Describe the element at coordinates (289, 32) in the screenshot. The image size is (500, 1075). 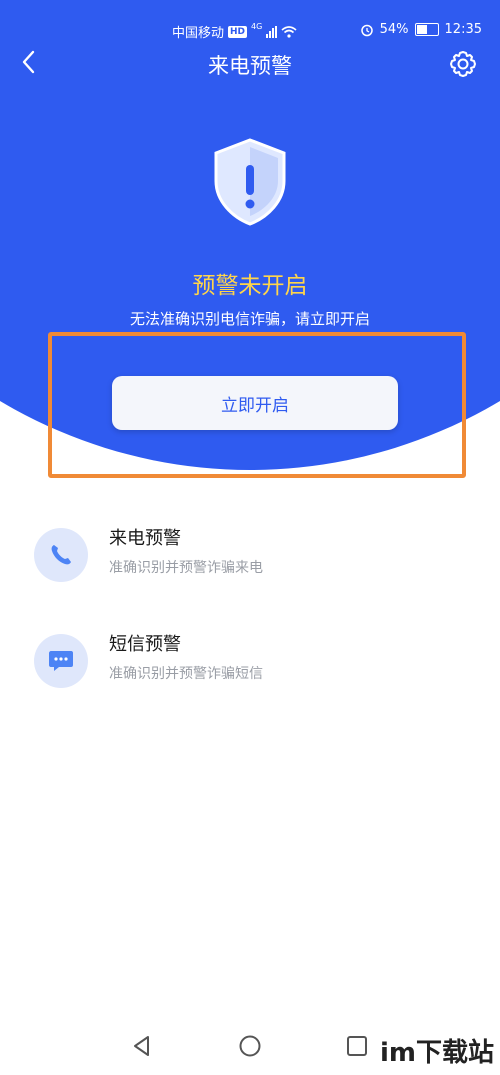
I see `wifi-icon` at that location.